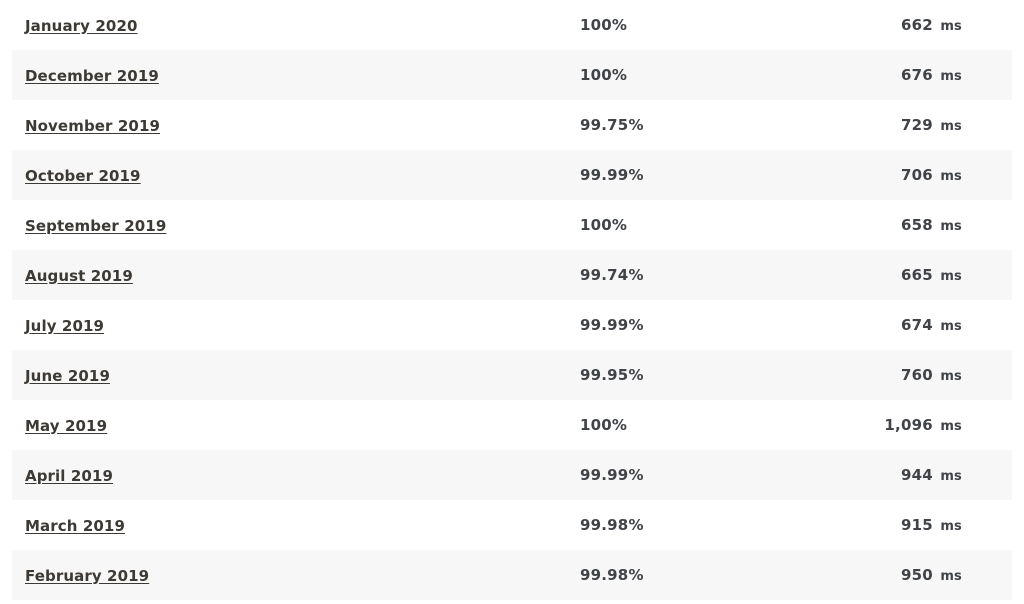  What do you see at coordinates (280, 325) in the screenshot?
I see `month-cell: July 2019` at bounding box center [280, 325].